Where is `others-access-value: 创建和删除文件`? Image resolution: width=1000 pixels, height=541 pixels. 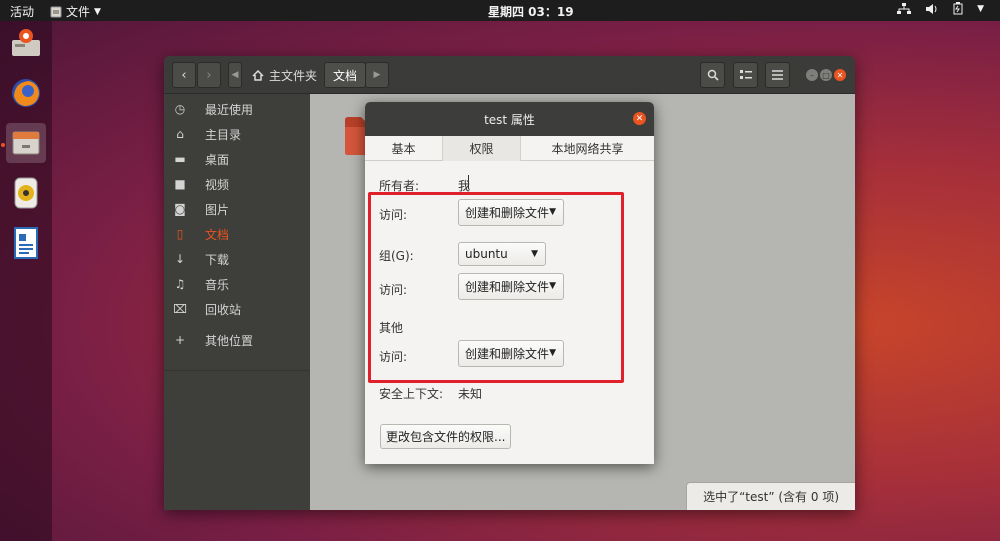 others-access-value: 创建和删除文件 is located at coordinates (507, 354).